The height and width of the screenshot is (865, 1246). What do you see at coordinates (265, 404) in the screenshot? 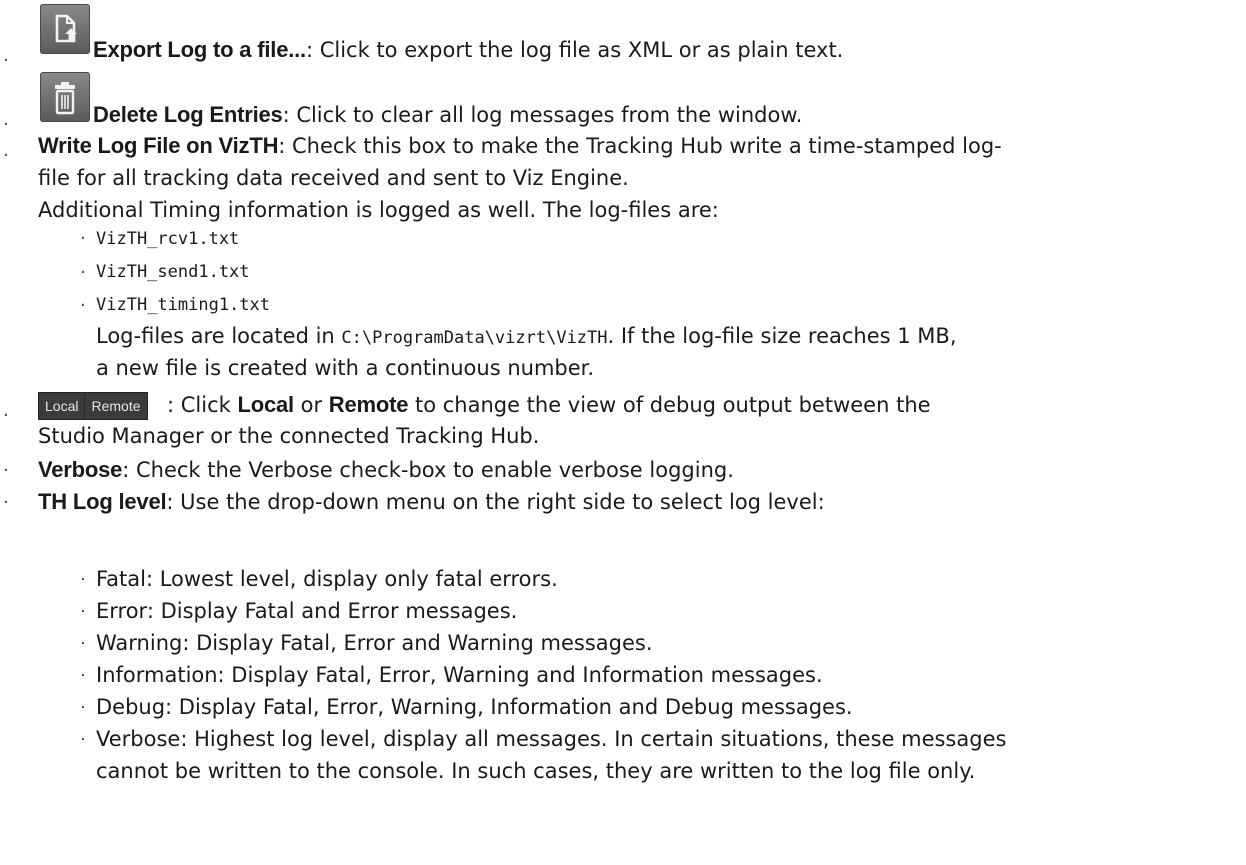
I see `local-term: Local` at bounding box center [265, 404].